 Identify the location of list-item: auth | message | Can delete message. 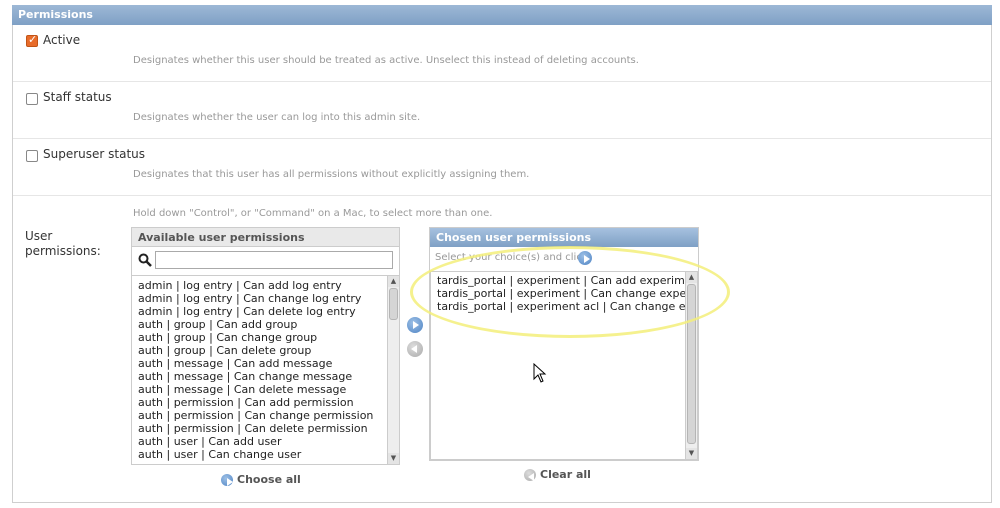
(259, 389).